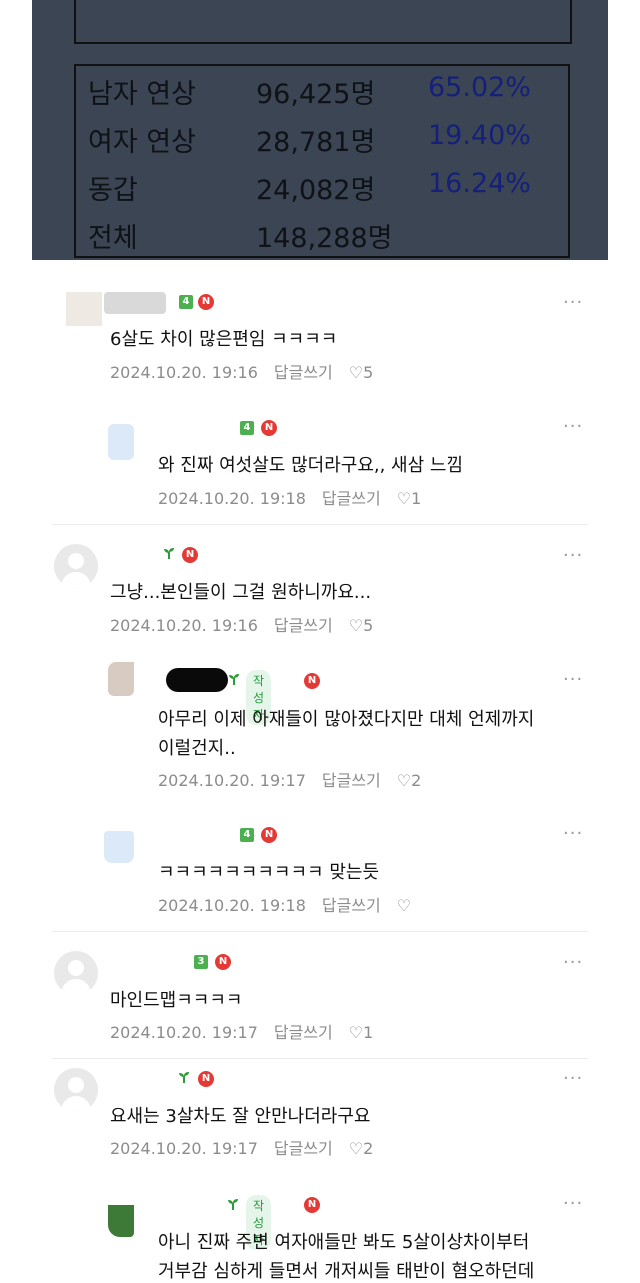 This screenshot has height=1283, width=640. What do you see at coordinates (346, 1271) in the screenshot?
I see `comment-text-line2: 거부감 심하게 들면서 개저씨들 태반이 혐오하던데` at bounding box center [346, 1271].